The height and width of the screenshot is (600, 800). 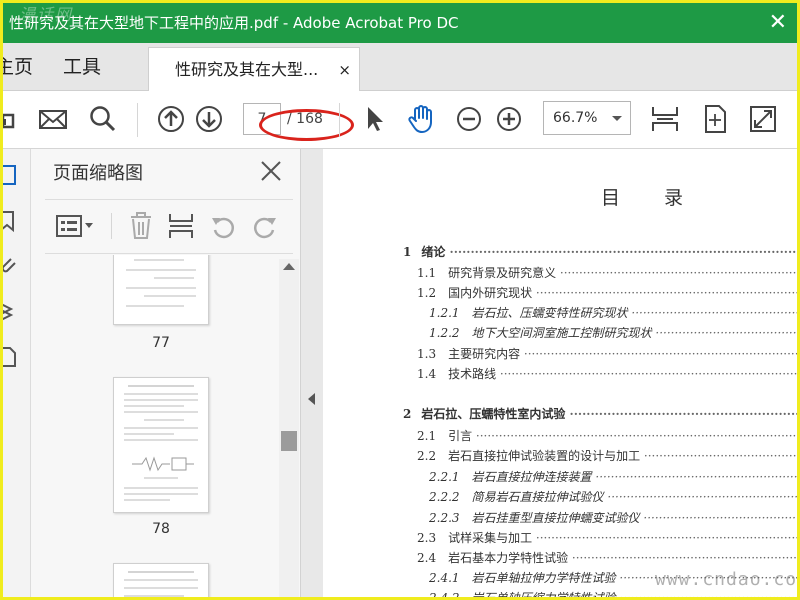 What do you see at coordinates (427, 273) in the screenshot?
I see `toc-entry-number: 1.1` at bounding box center [427, 273].